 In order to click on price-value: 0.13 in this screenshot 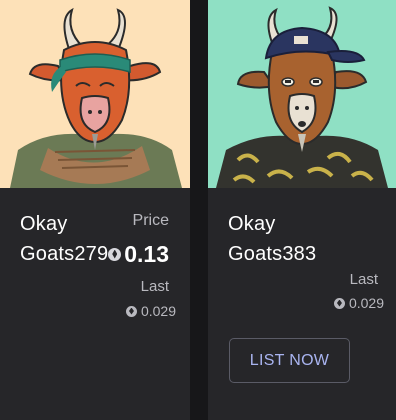, I will do `click(138, 254)`.